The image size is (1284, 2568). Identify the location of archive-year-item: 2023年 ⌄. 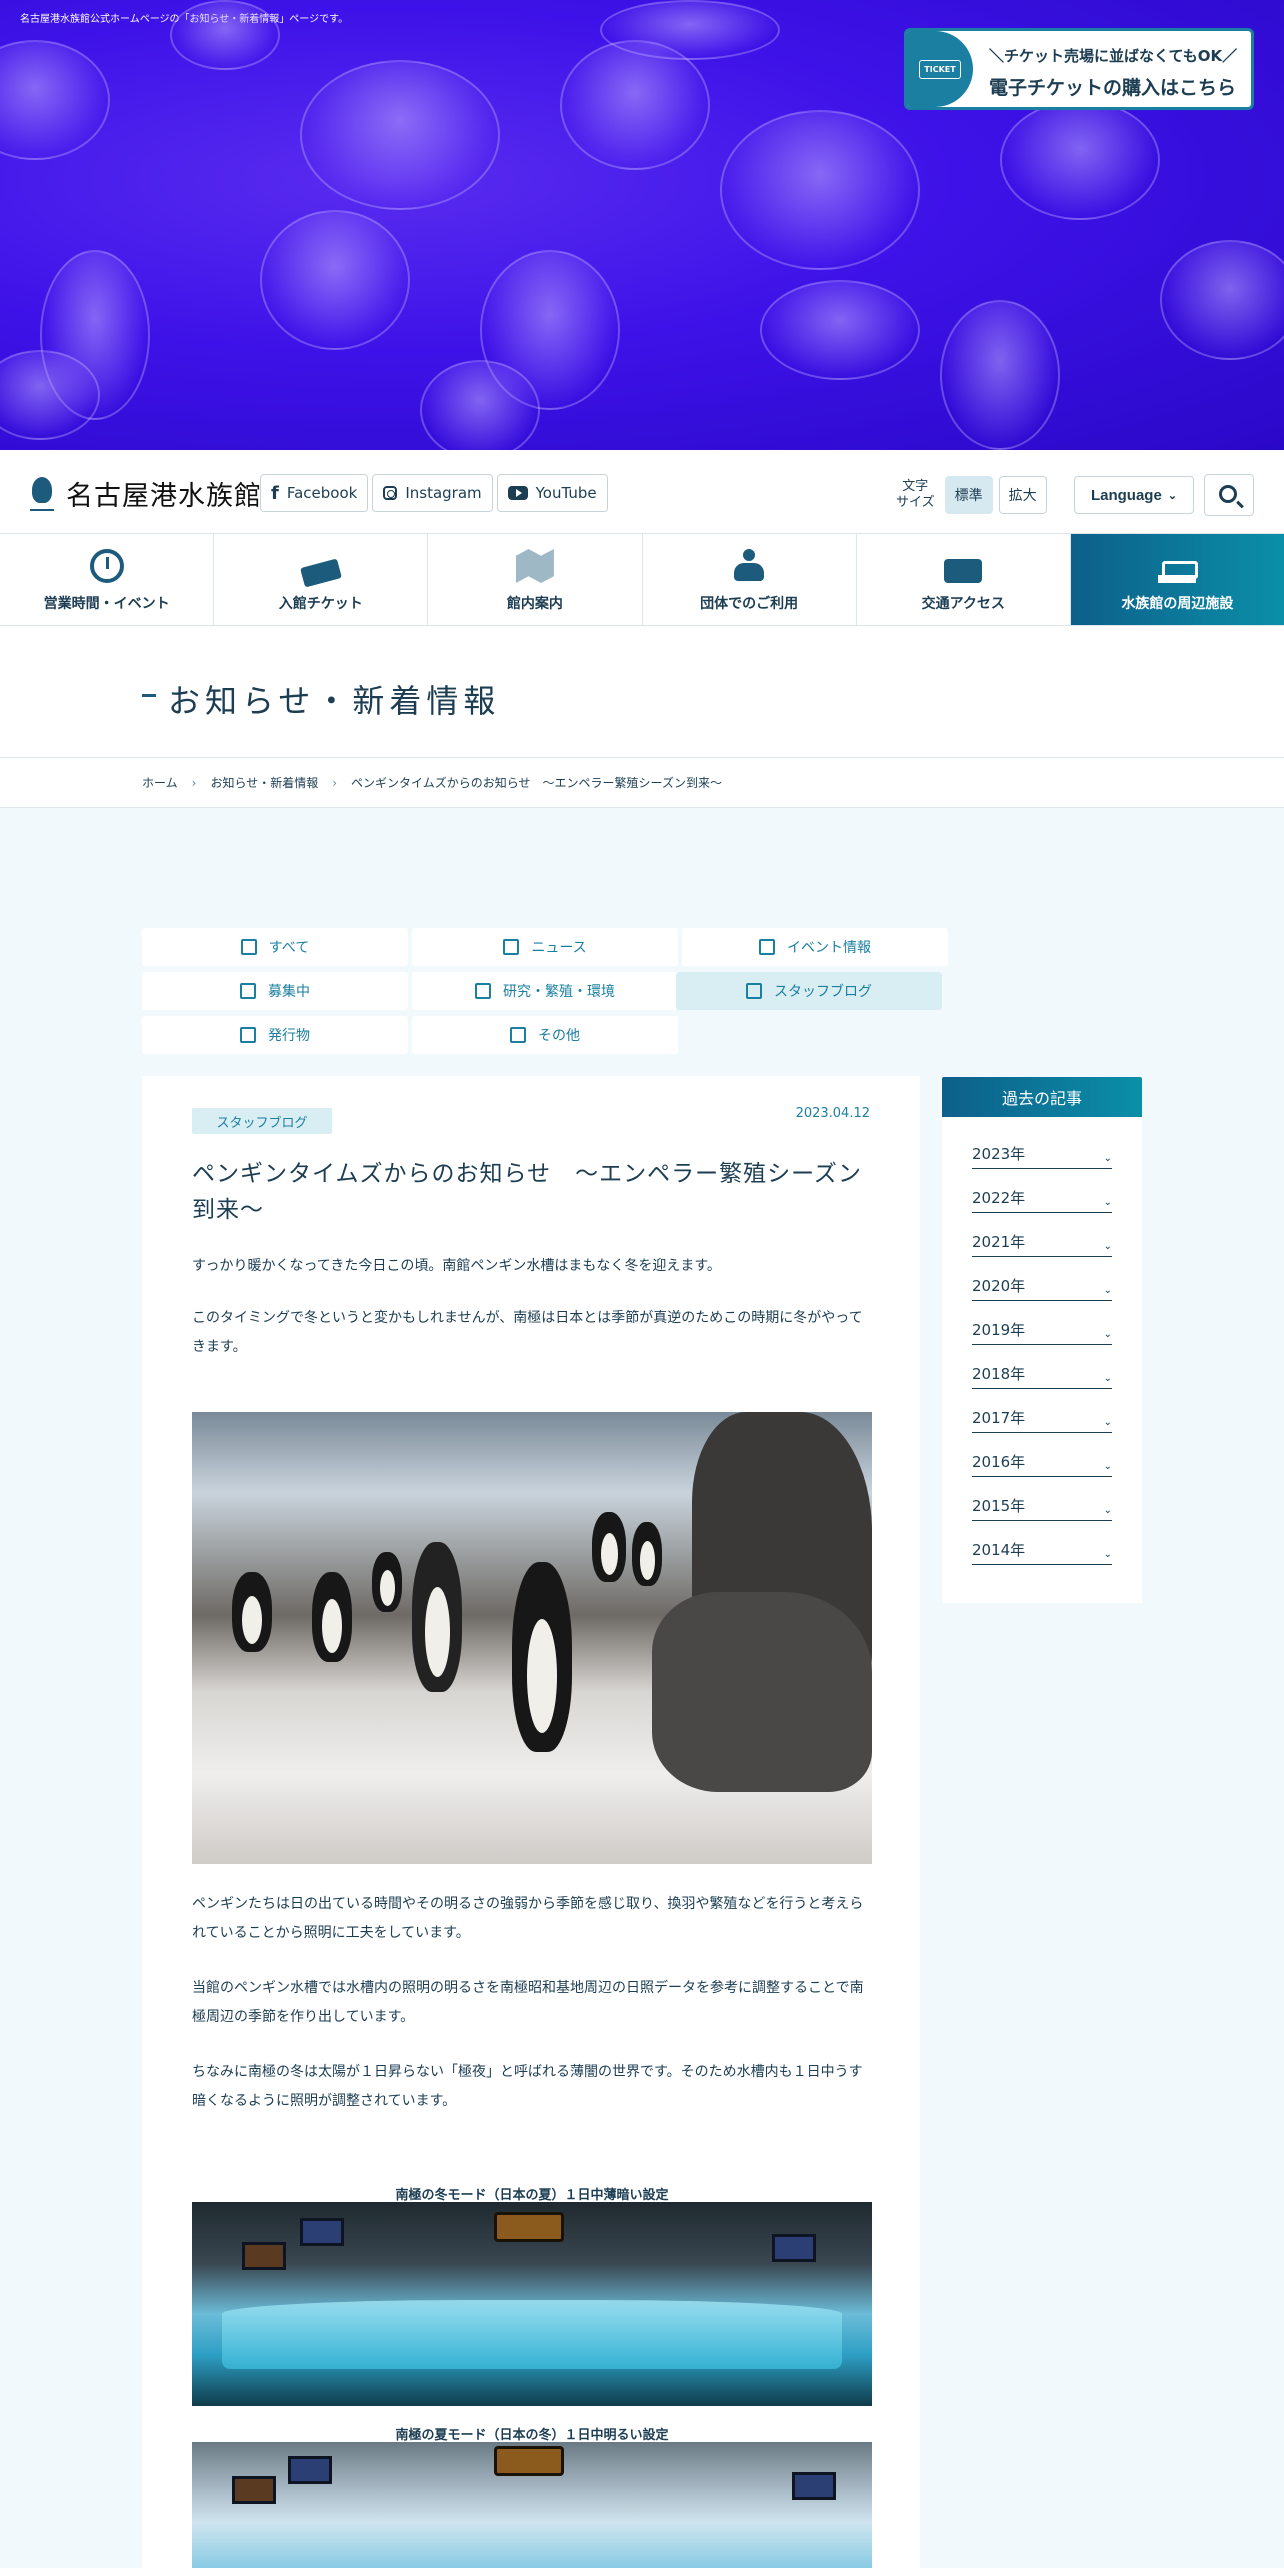
(1042, 1147).